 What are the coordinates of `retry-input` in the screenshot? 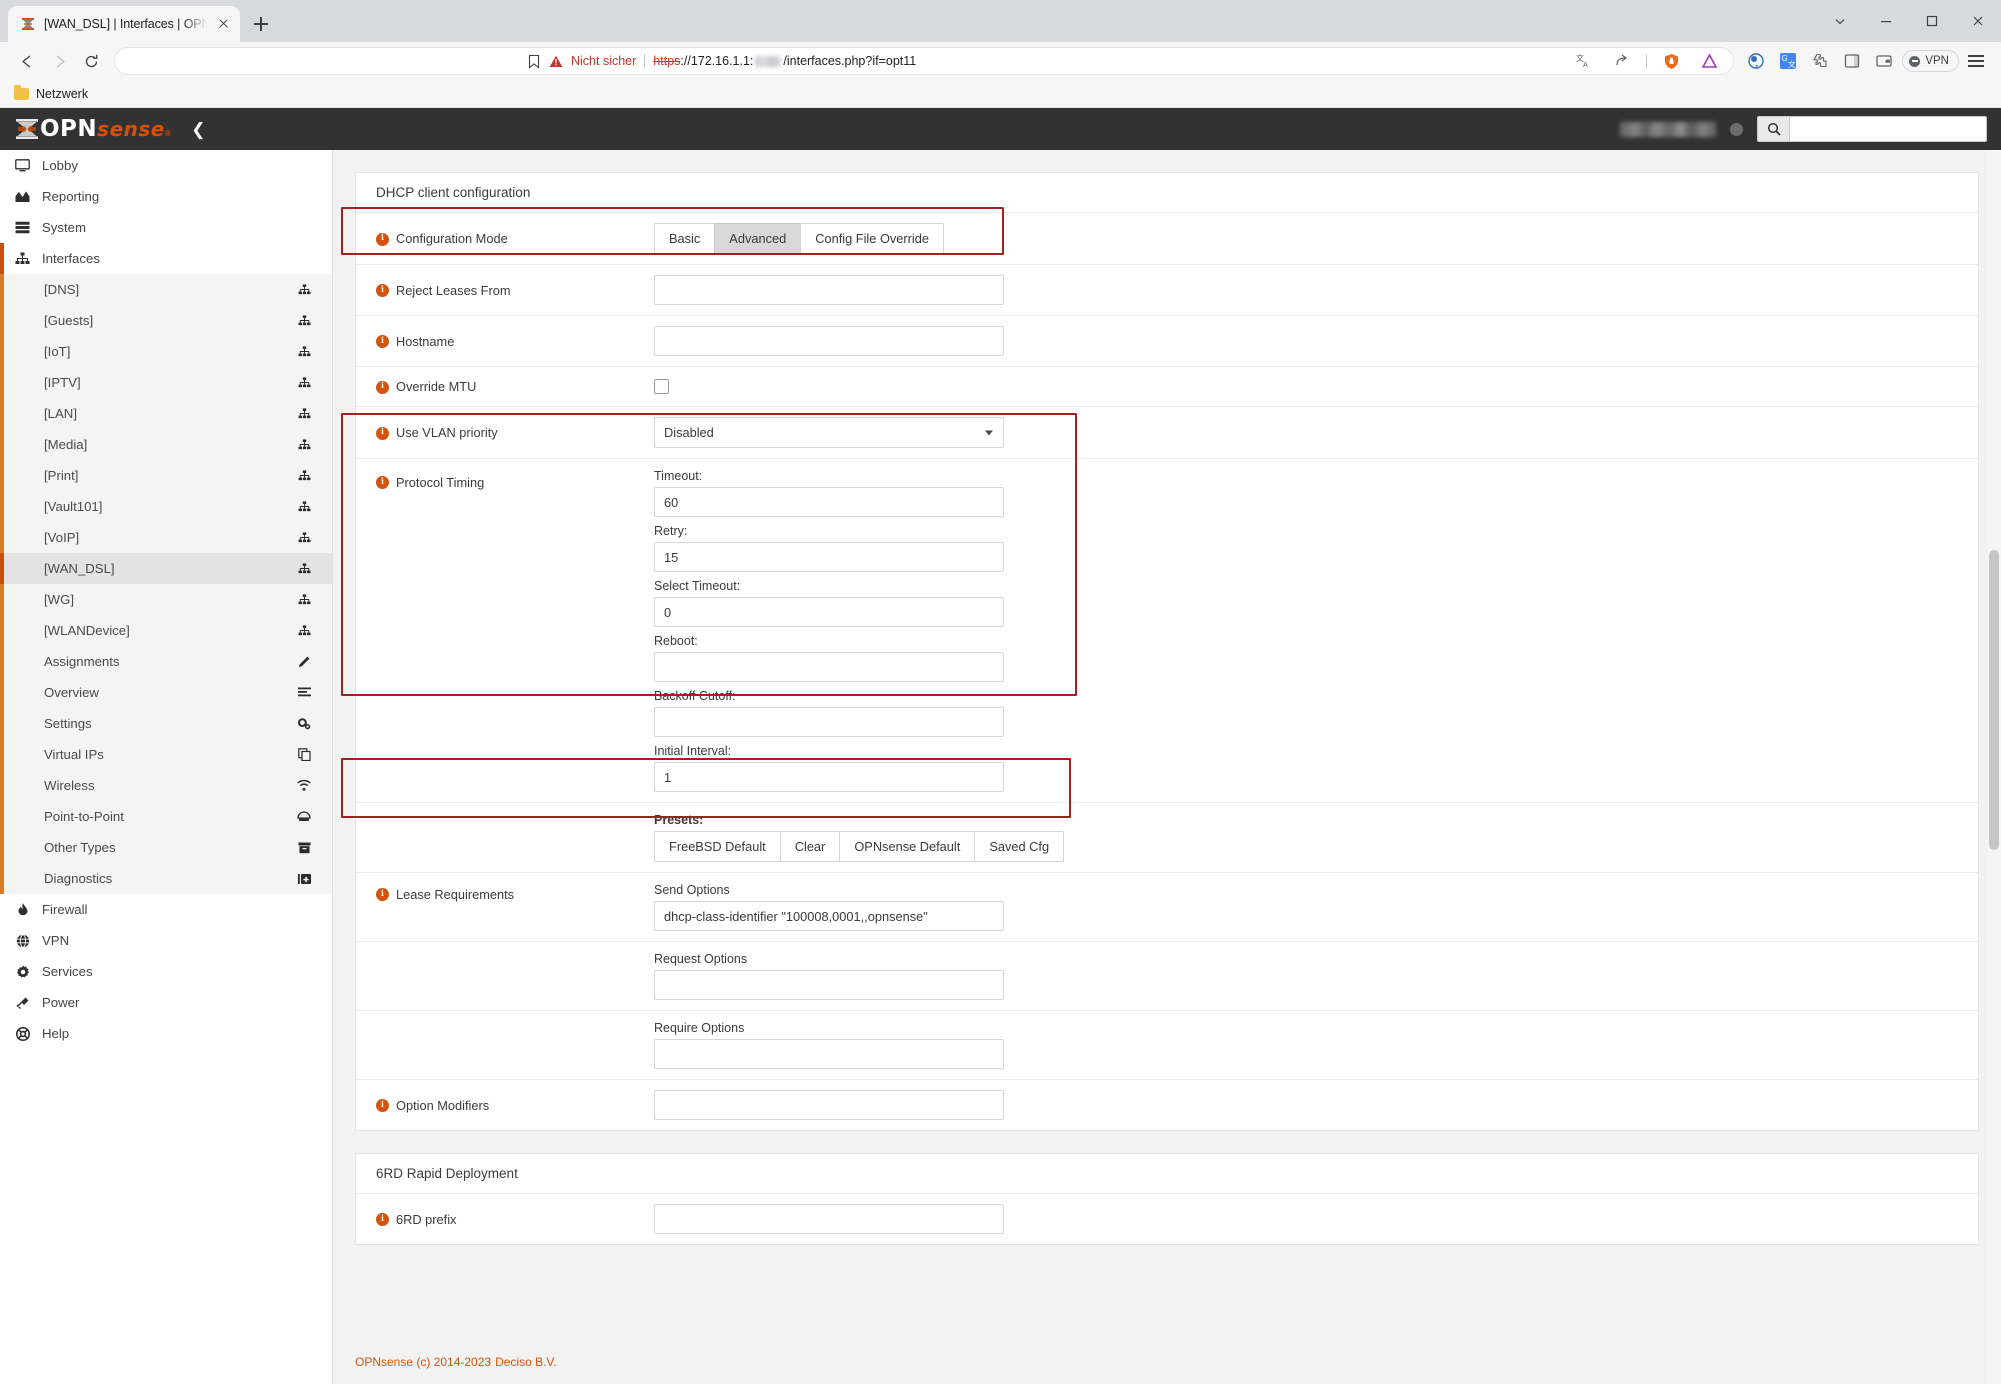 It's located at (829, 557).